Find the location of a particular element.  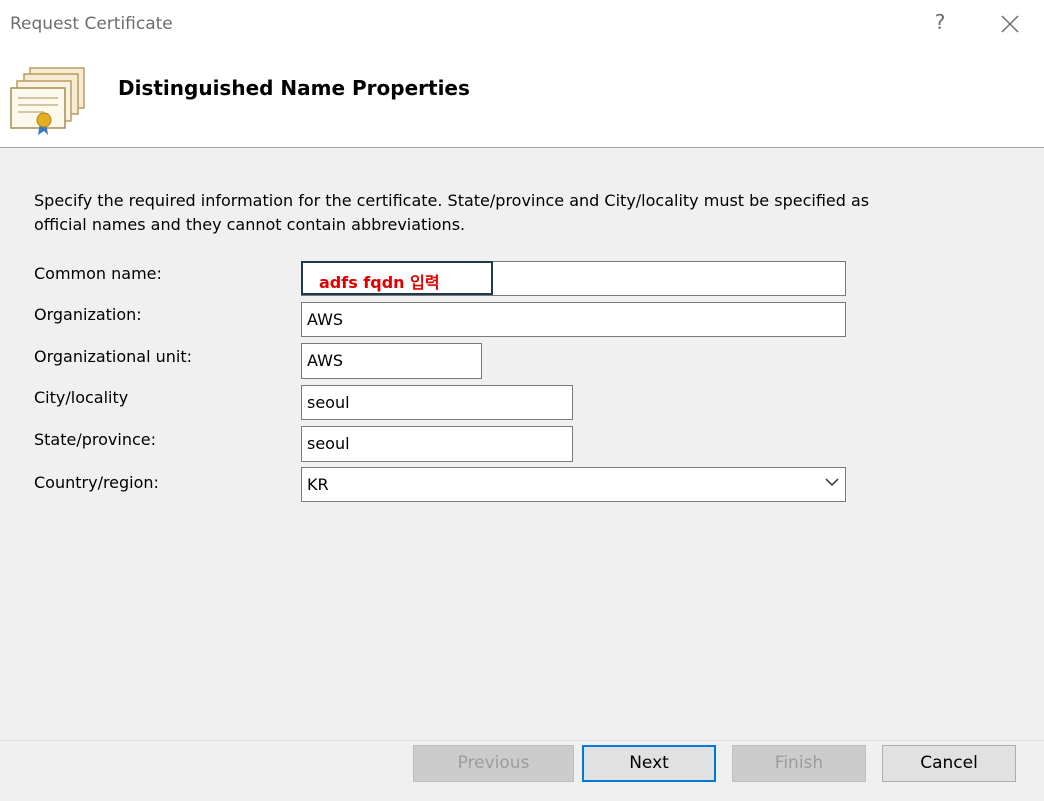

state-label: State/province: is located at coordinates (95, 439).